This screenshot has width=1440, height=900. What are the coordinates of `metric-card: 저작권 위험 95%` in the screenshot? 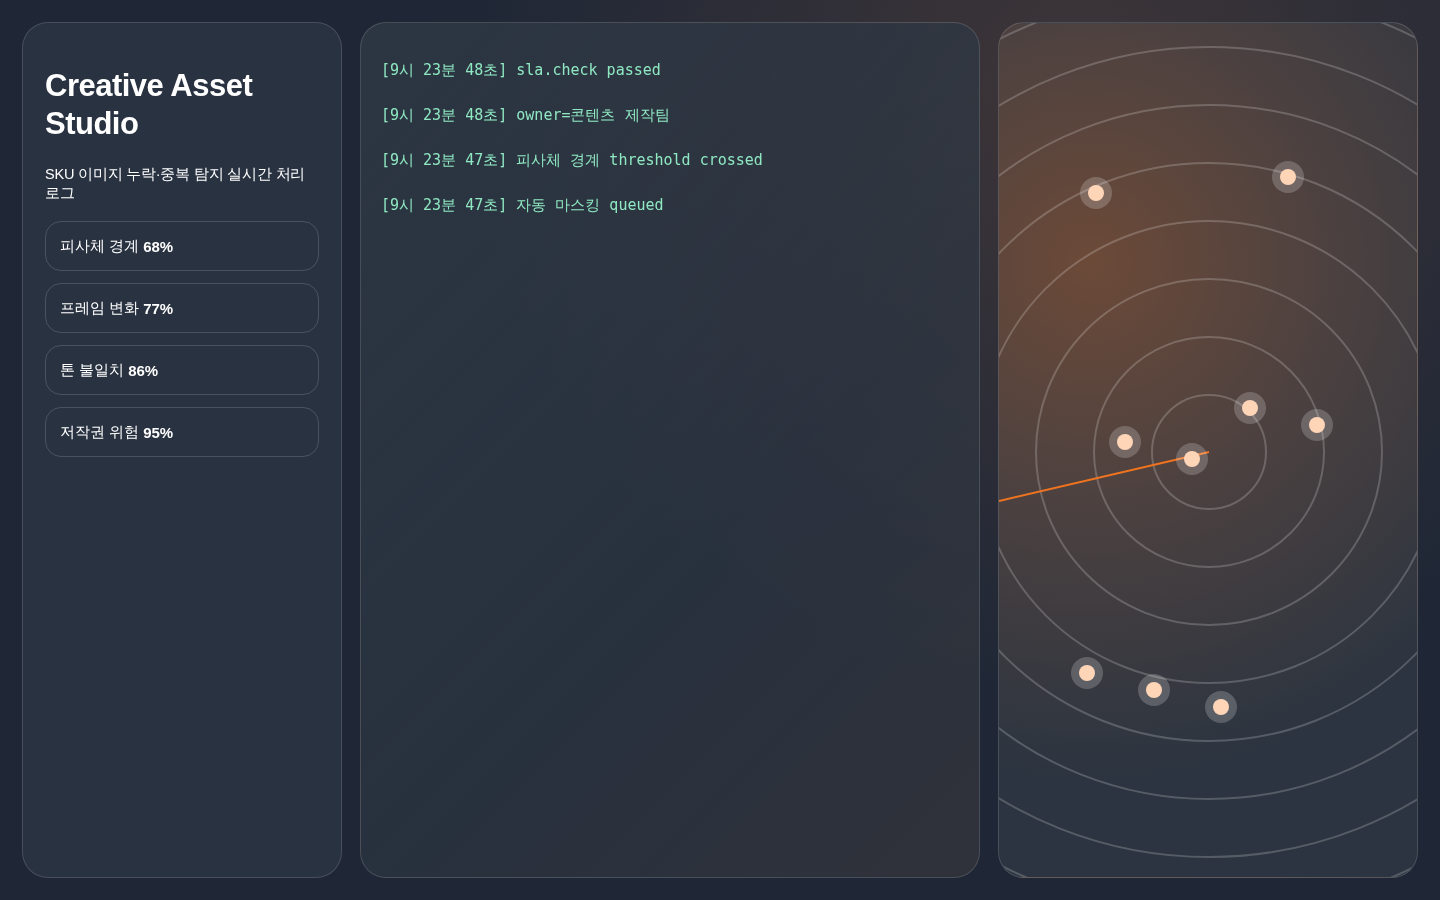 It's located at (182, 432).